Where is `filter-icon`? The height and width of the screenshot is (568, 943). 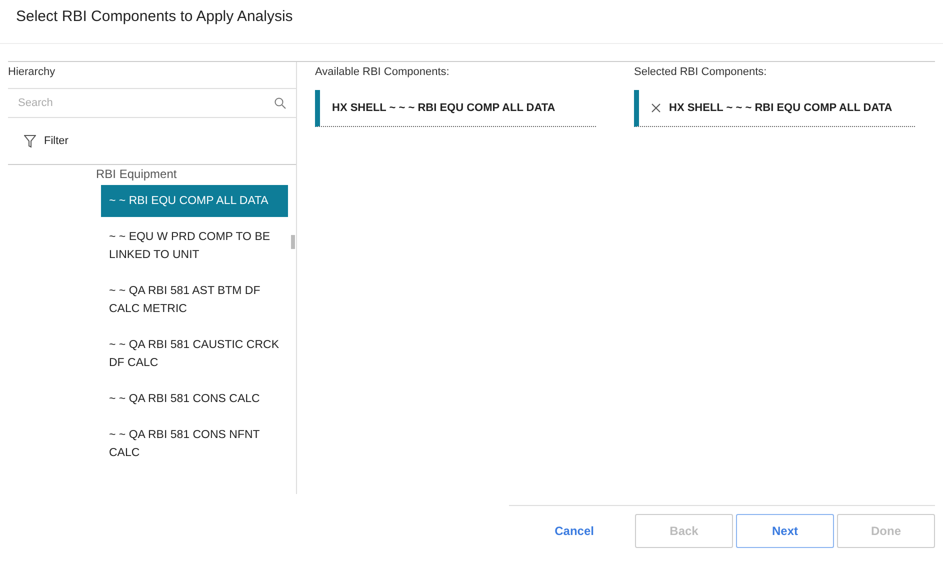
filter-icon is located at coordinates (30, 141).